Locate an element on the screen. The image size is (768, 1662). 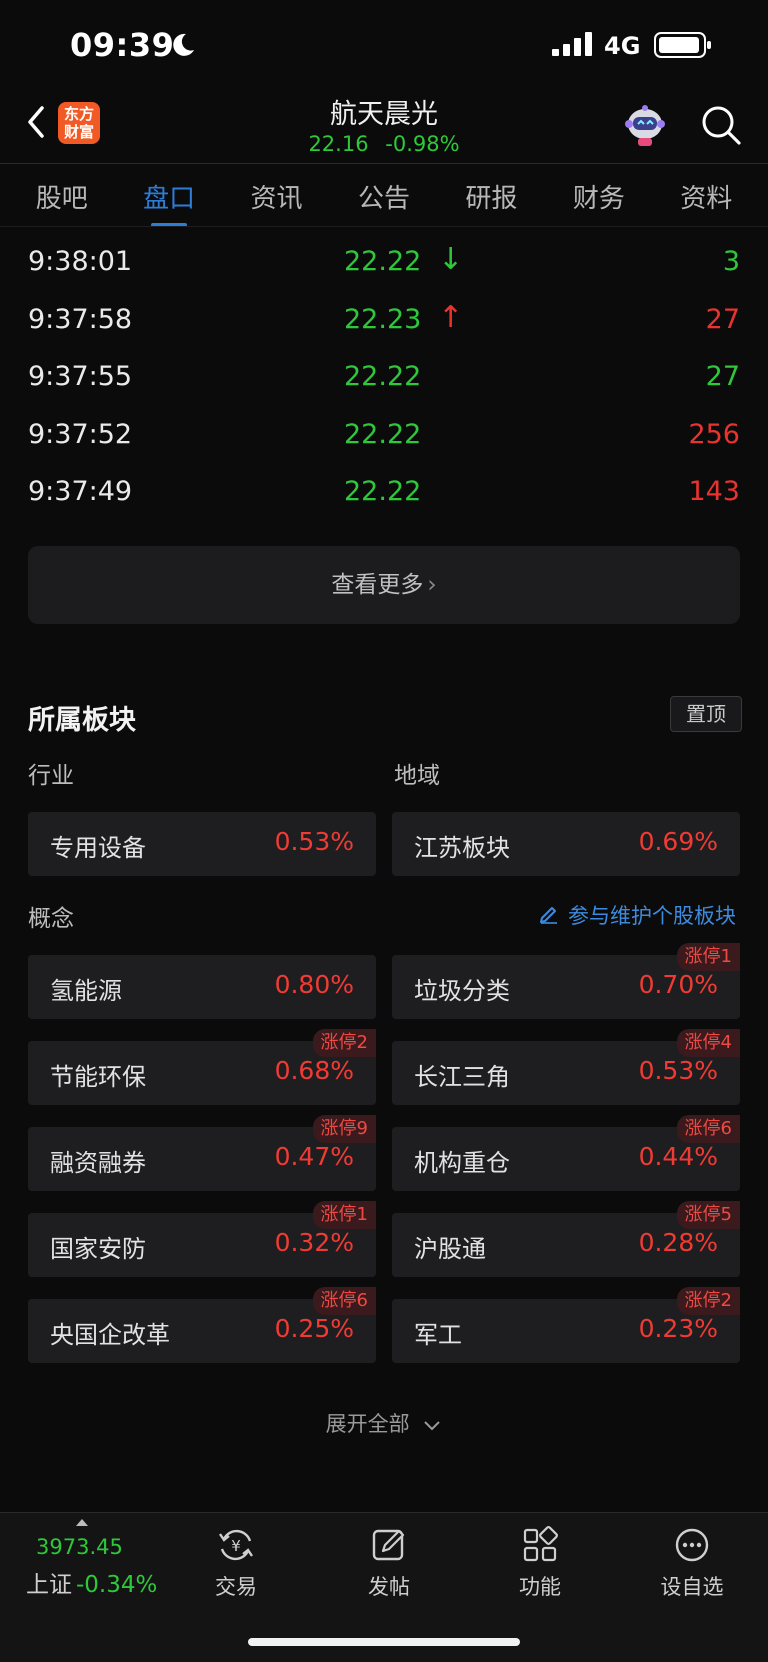
concept-card: 长江三角 0.53% 涨停4 is located at coordinates (566, 1067).